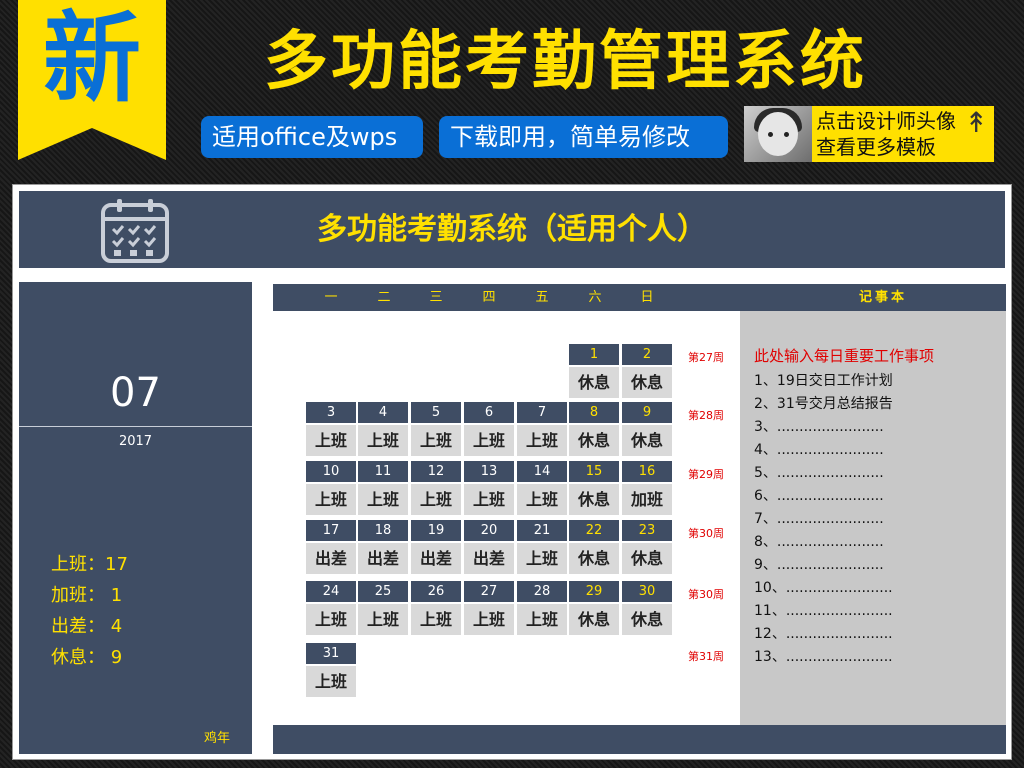 The height and width of the screenshot is (768, 1024). Describe the element at coordinates (383, 412) in the screenshot. I see `day-number: 4` at that location.